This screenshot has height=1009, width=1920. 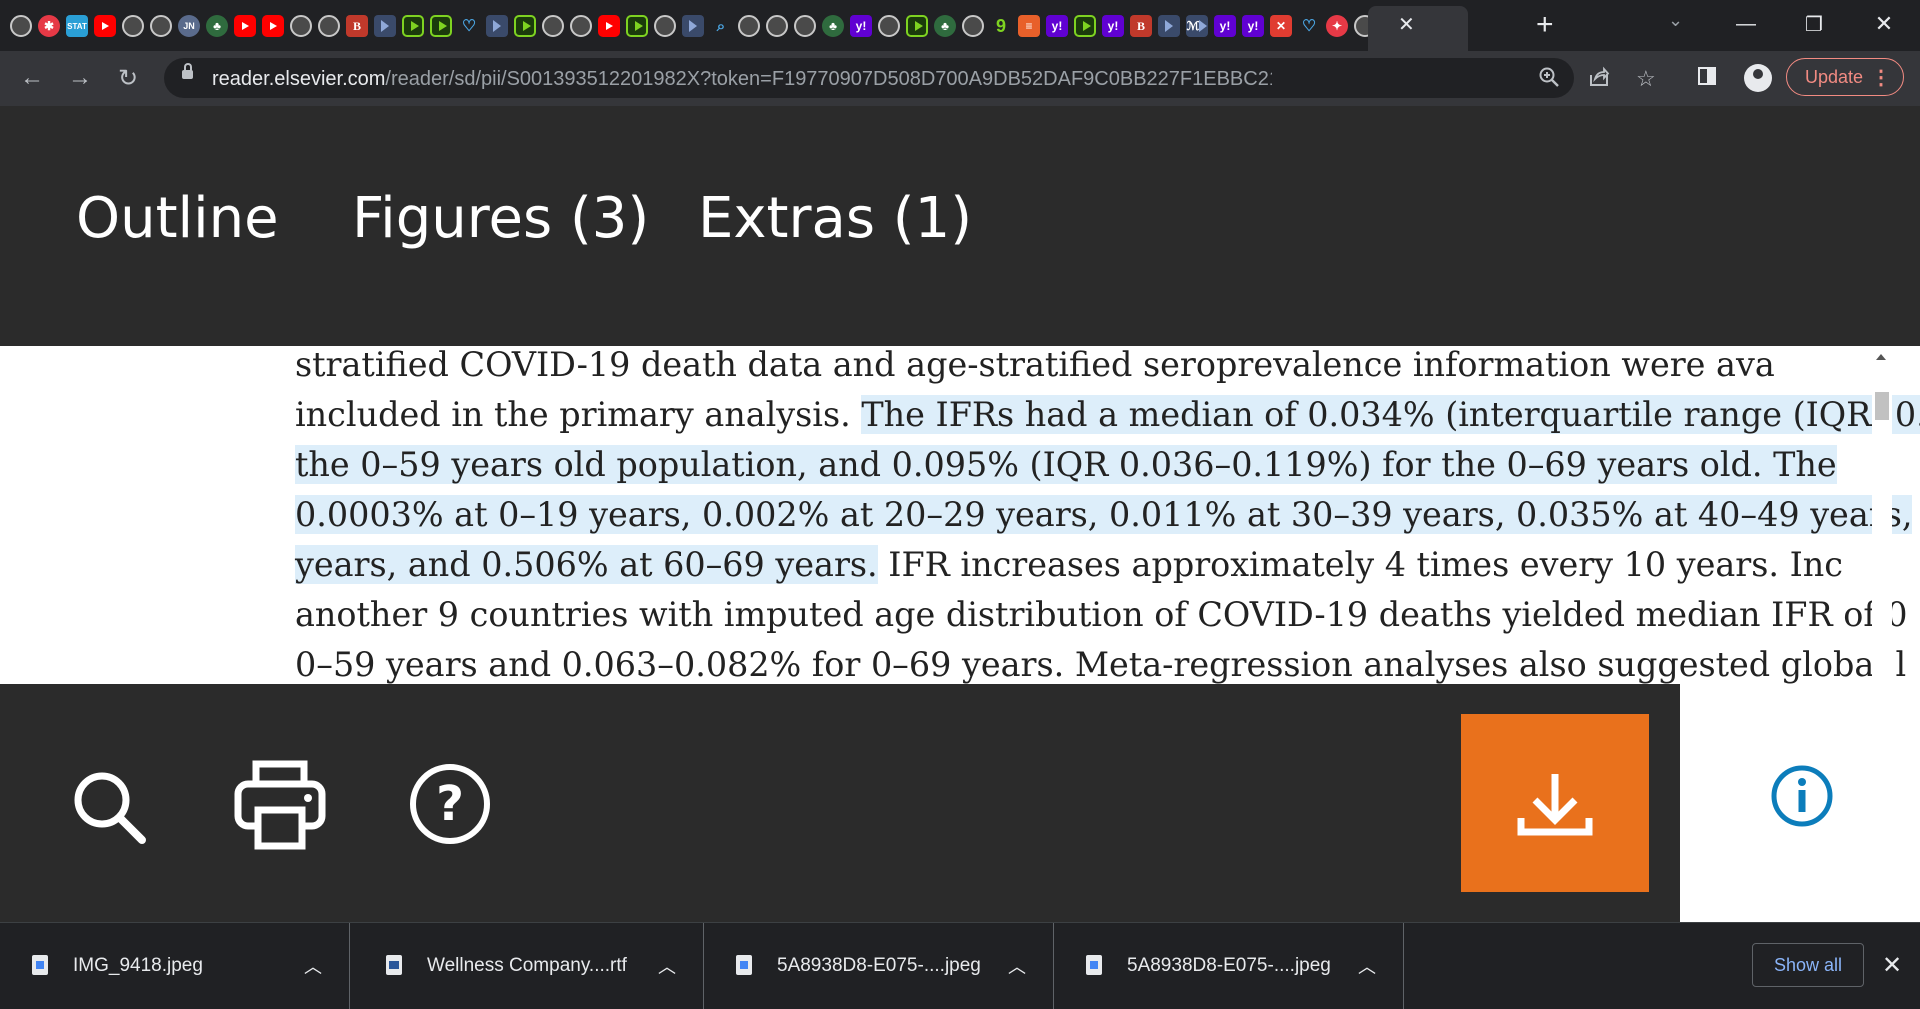 What do you see at coordinates (175, 966) in the screenshot?
I see `download-item: IMG_9418.jpeg ︿` at bounding box center [175, 966].